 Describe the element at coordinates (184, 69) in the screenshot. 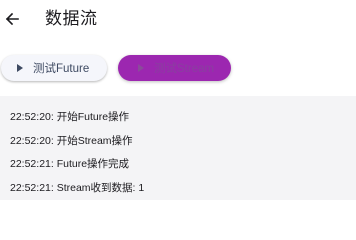

I see `test-stream-label: 测试Stream` at that location.